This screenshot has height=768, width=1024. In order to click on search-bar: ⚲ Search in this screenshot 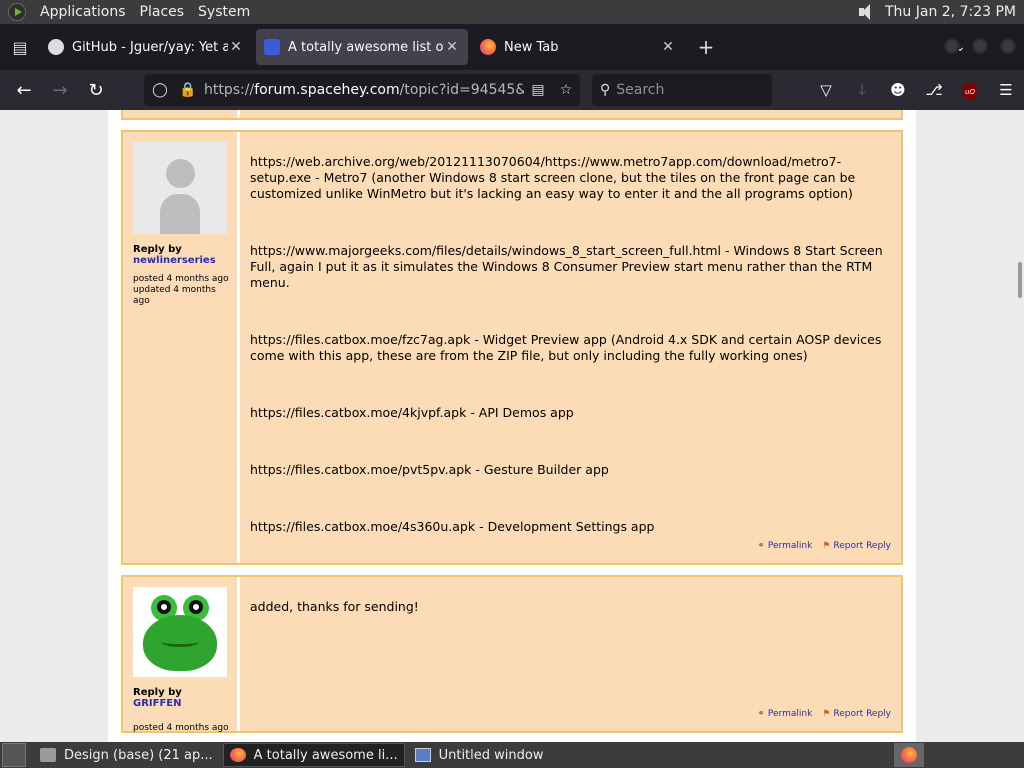, I will do `click(682, 90)`.